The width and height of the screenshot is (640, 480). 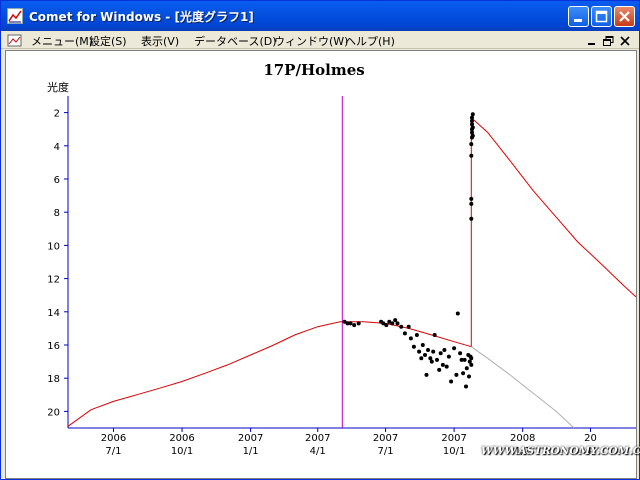 I want to click on close-button, so click(x=624, y=16).